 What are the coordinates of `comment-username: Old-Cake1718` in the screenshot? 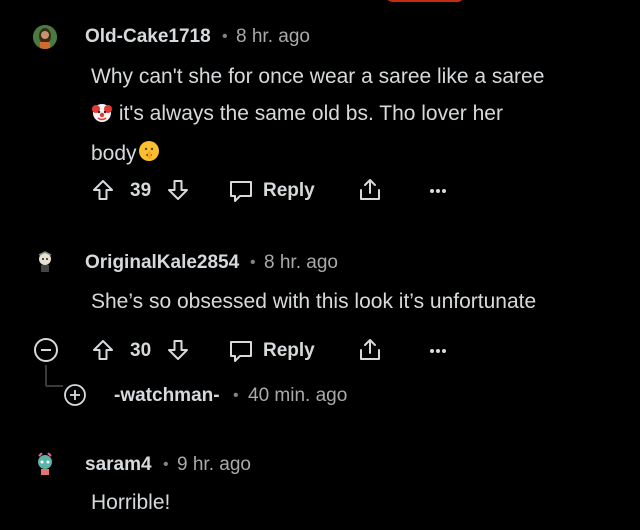 It's located at (148, 37).